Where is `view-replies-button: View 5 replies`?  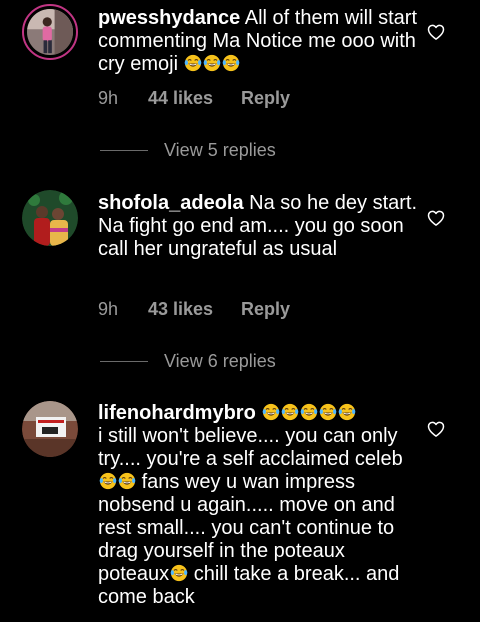 view-replies-button: View 5 replies is located at coordinates (188, 150).